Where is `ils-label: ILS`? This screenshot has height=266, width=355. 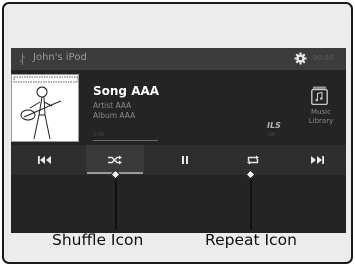
ils-label: ILS is located at coordinates (274, 125).